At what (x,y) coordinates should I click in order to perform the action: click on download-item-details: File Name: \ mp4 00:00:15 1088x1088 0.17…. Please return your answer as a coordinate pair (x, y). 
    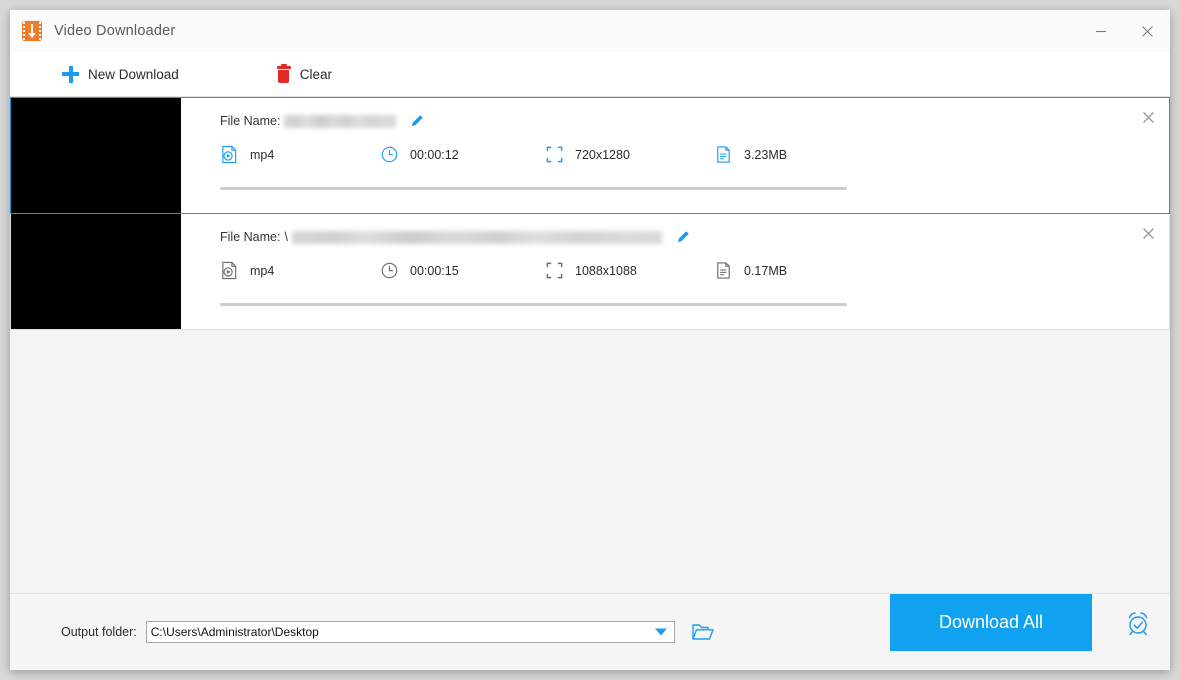
    Looking at the image, I should click on (675, 271).